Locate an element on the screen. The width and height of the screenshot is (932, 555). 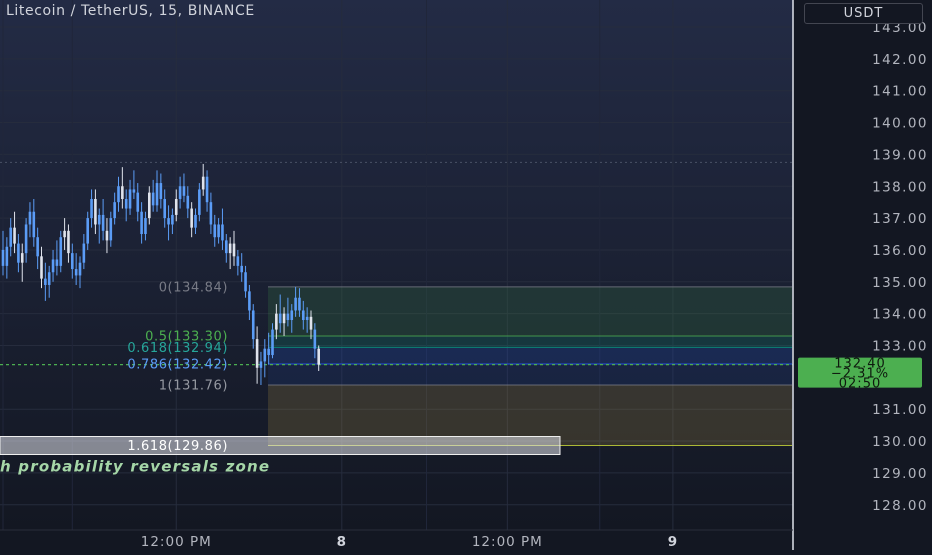
price-tick-label: 134.00 is located at coordinates (900, 315).